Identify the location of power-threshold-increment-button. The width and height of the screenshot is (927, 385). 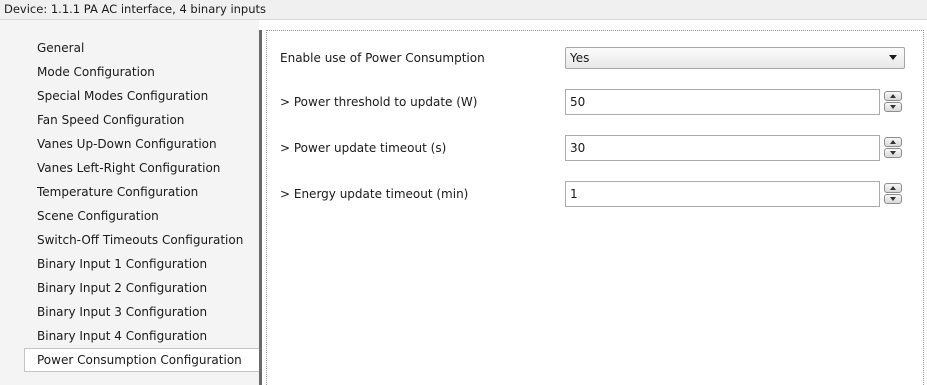
(893, 96).